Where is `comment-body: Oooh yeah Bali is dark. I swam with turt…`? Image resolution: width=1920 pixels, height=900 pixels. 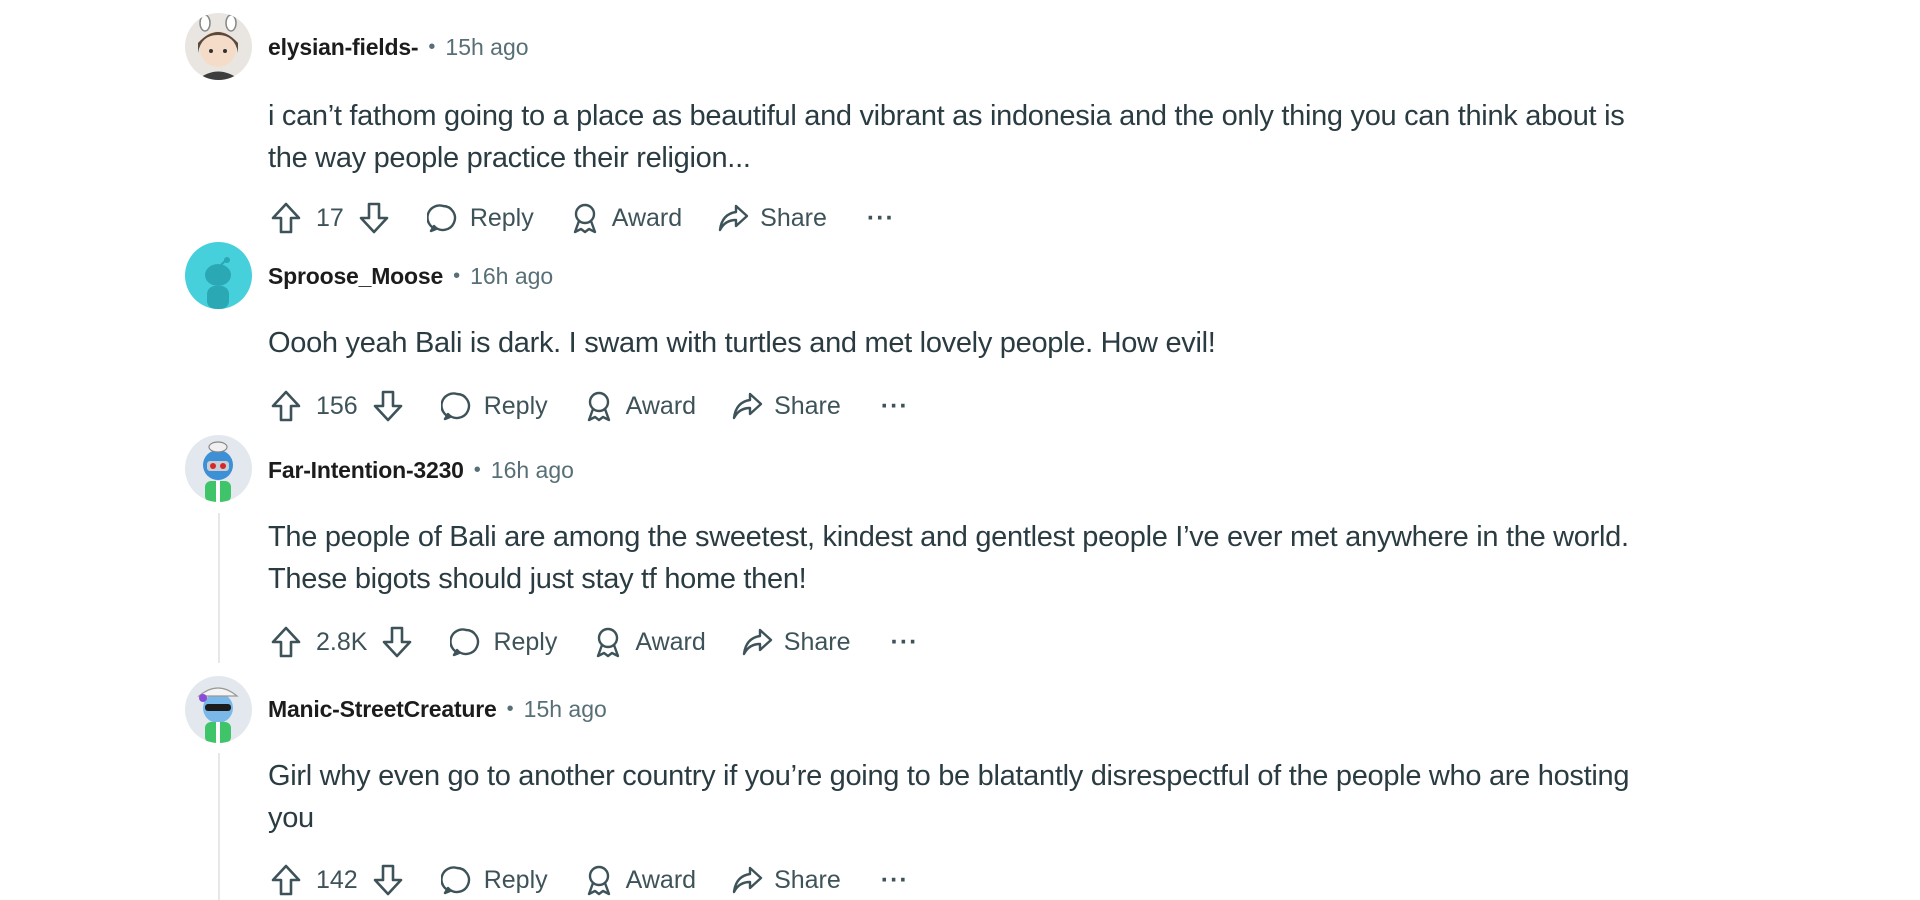
comment-body: Oooh yeah Bali is dark. I swam with turt… is located at coordinates (998, 343).